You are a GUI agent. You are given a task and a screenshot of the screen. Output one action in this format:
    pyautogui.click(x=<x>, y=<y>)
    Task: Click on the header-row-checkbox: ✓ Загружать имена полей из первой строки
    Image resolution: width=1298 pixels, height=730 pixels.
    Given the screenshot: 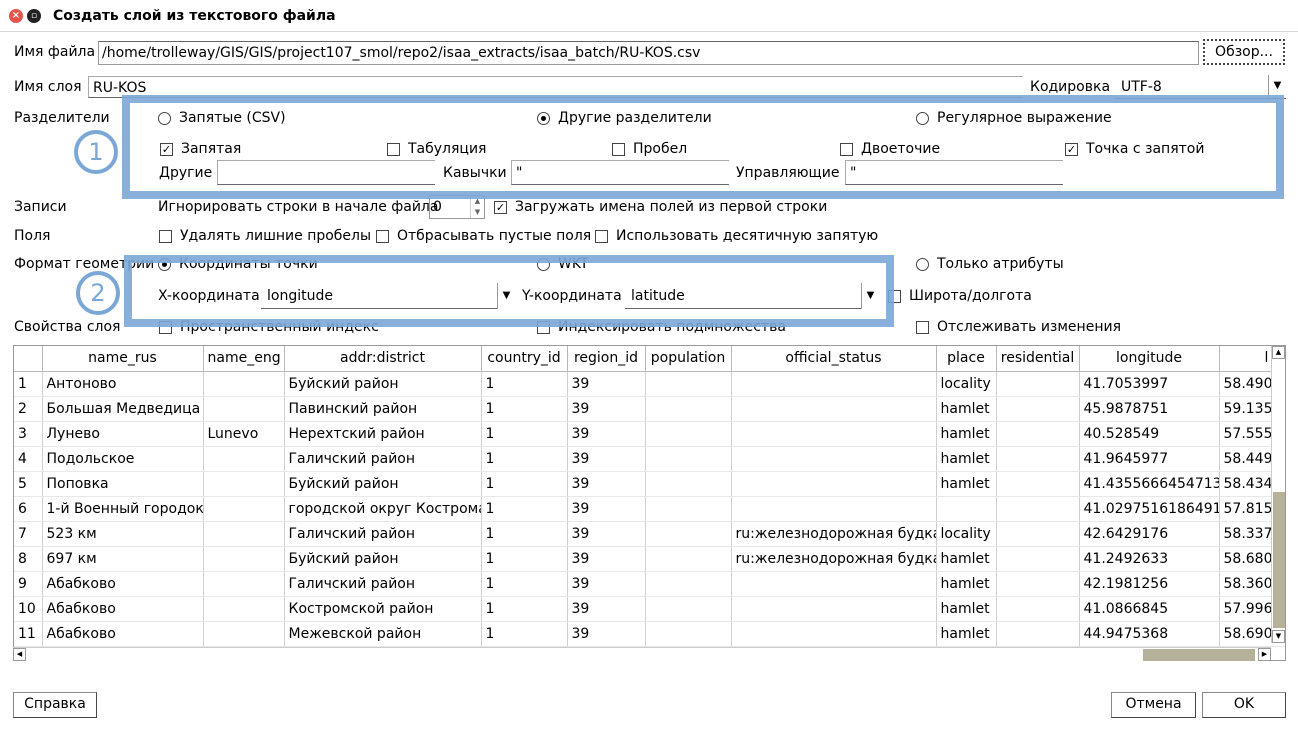 What is the action you would take?
    pyautogui.click(x=660, y=207)
    